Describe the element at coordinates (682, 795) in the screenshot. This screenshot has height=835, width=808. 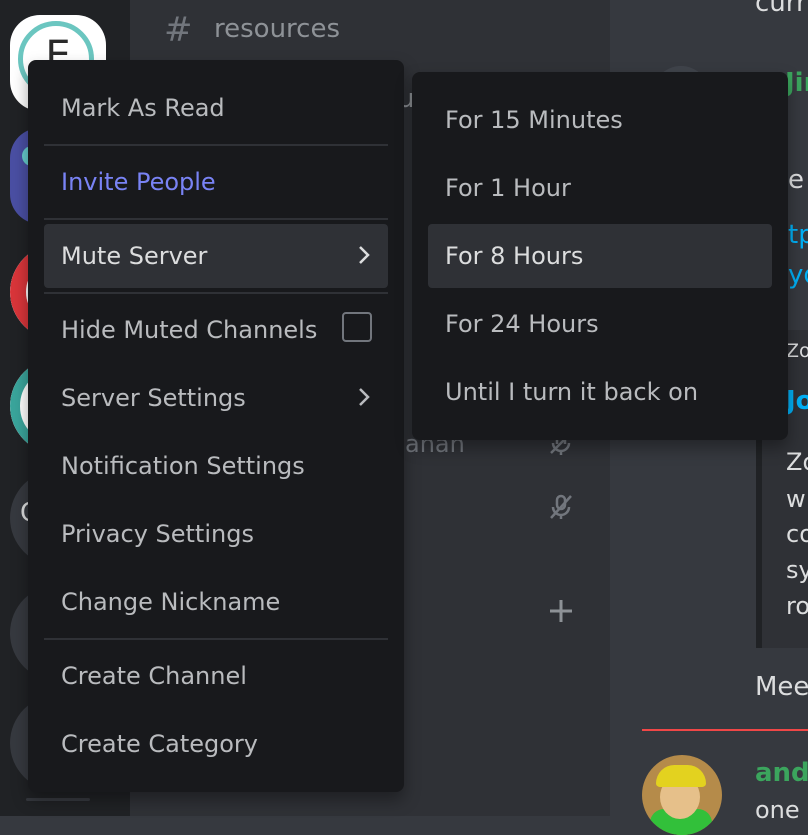
I see `avatar` at that location.